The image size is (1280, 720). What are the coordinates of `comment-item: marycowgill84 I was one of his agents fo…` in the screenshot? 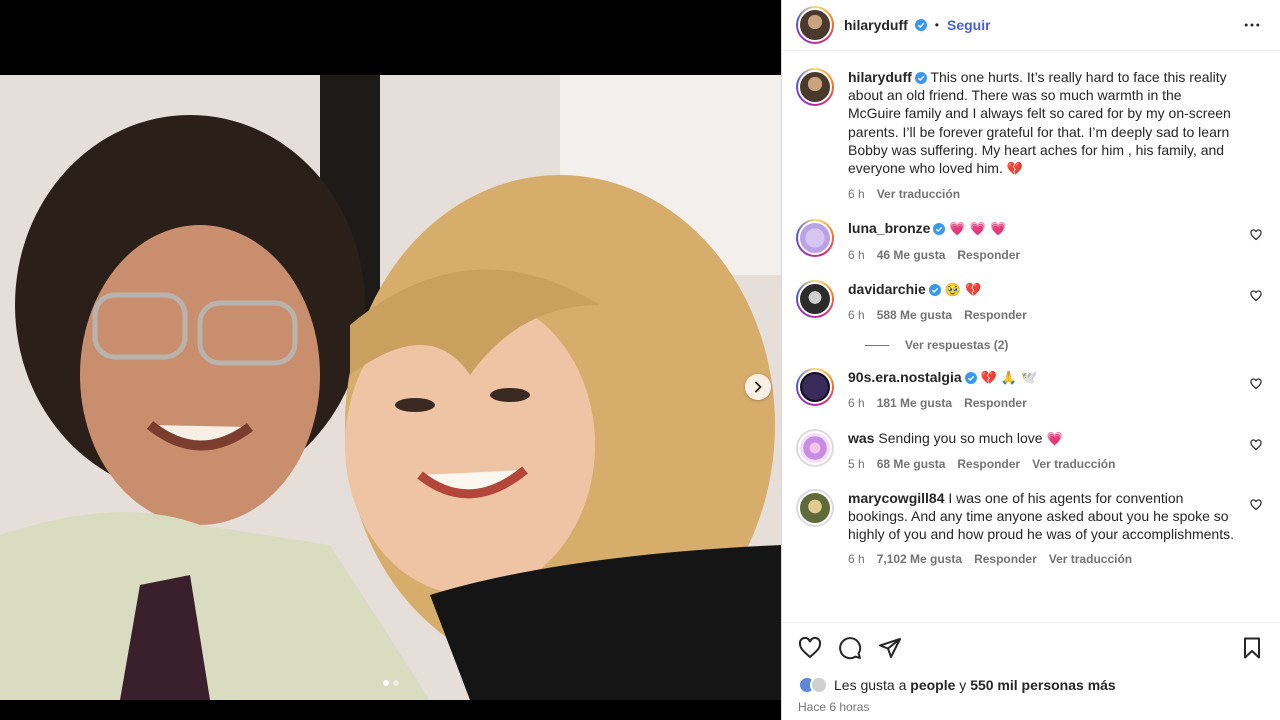 It's located at (1029, 528).